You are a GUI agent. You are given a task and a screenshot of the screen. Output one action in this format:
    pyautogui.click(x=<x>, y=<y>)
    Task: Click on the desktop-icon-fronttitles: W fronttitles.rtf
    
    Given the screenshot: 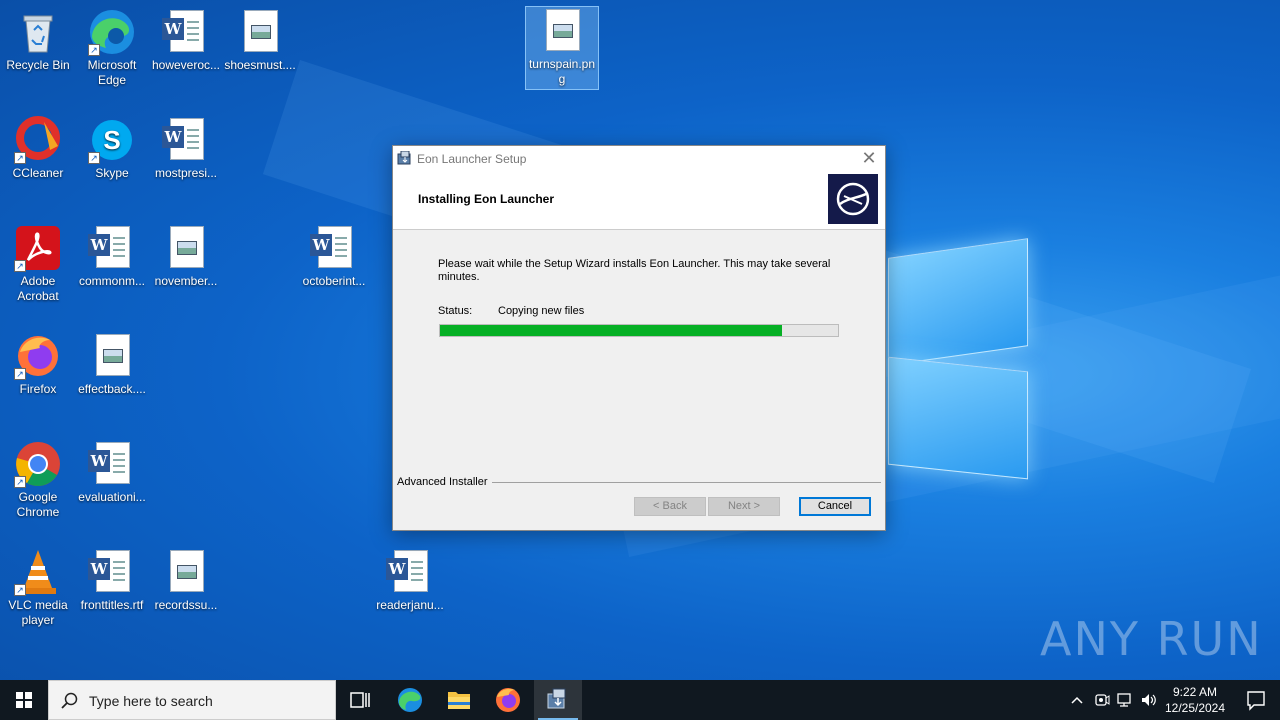 What is the action you would take?
    pyautogui.click(x=112, y=580)
    